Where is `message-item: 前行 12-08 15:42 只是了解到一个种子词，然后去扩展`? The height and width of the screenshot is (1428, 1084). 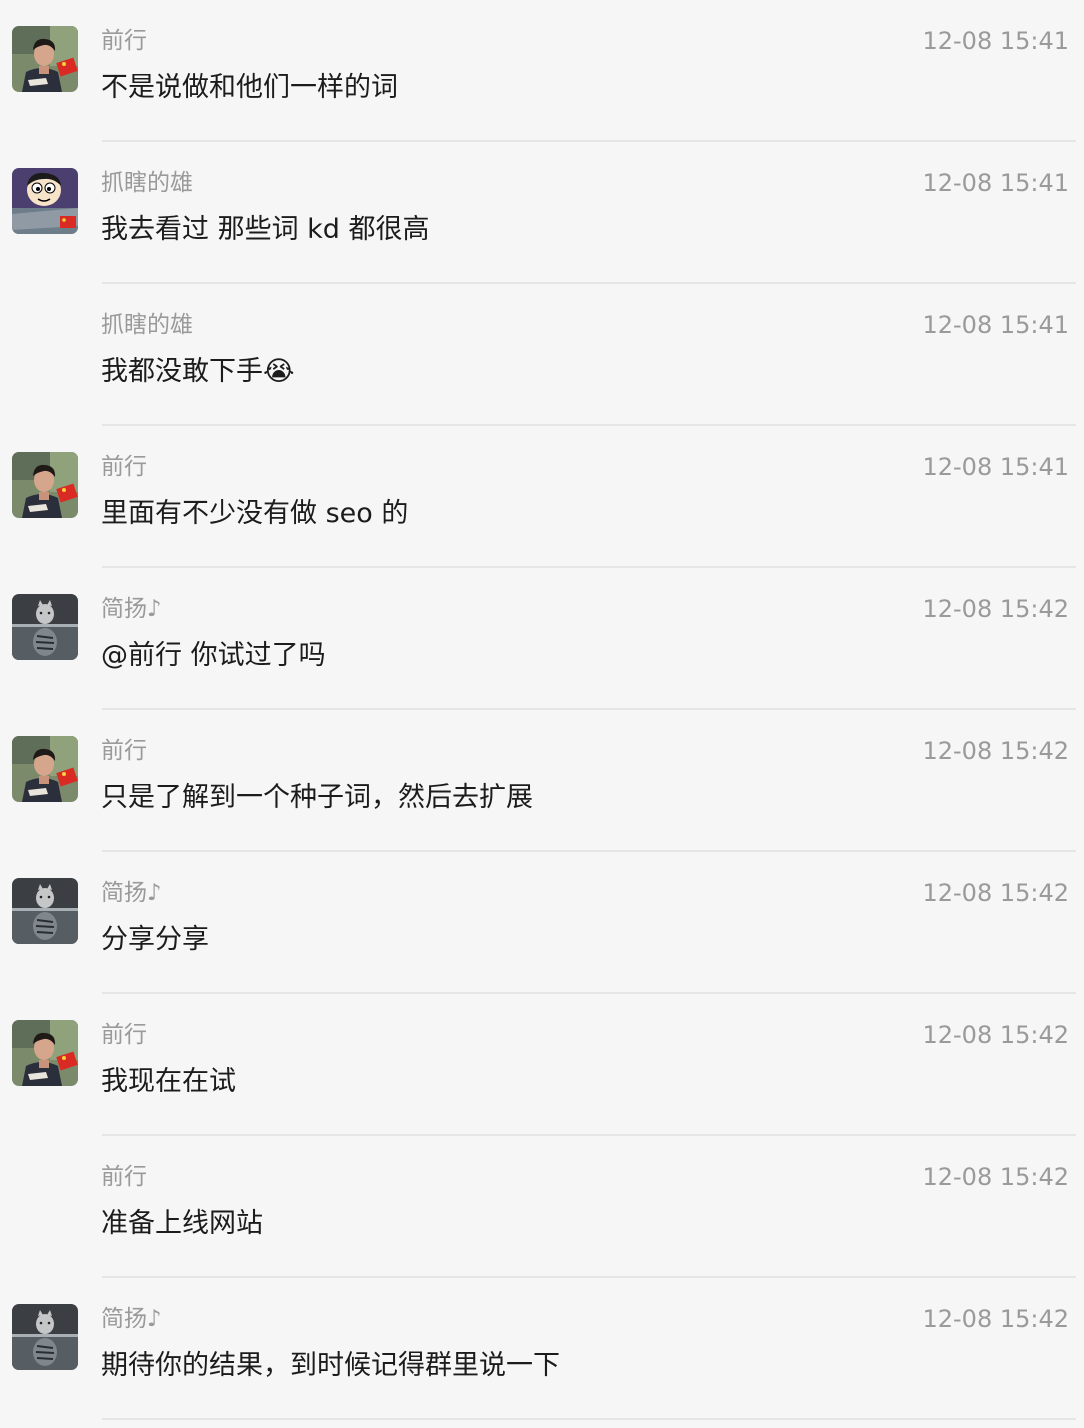
message-item: 前行 12-08 15:42 只是了解到一个种子词，然后去扩展 is located at coordinates (542, 781).